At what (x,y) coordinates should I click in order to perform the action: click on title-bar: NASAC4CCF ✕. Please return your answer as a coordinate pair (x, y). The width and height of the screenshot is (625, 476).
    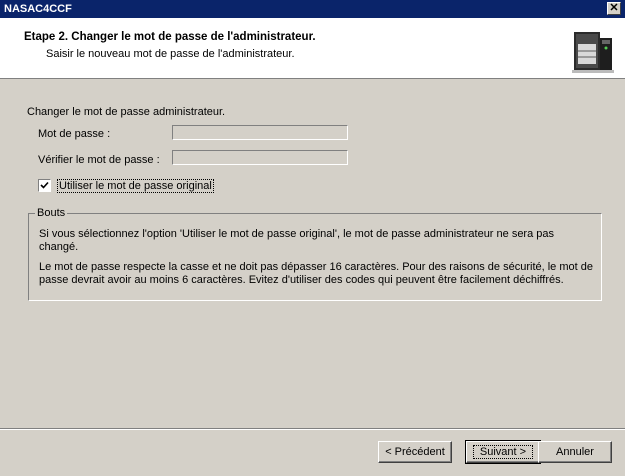
    Looking at the image, I should click on (312, 9).